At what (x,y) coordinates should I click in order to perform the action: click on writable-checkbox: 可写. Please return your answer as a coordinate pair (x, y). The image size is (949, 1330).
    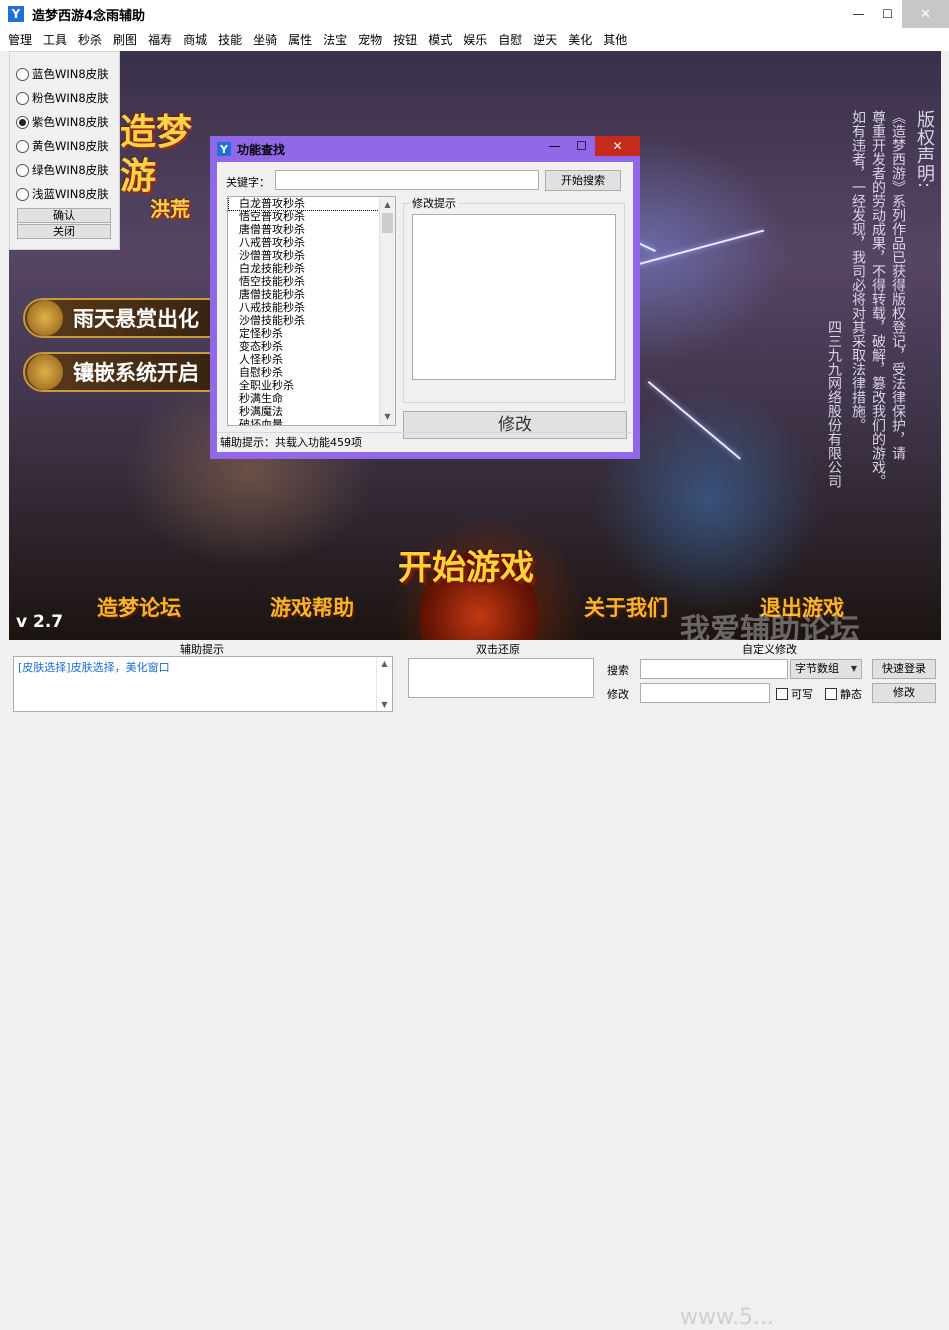
    Looking at the image, I should click on (794, 694).